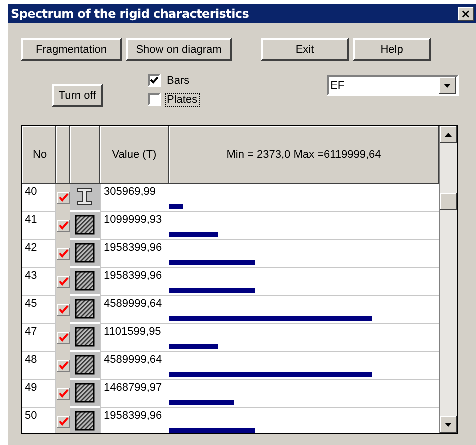 This screenshot has height=445, width=476. I want to click on toolbar-button: Show on diagram, so click(179, 49).